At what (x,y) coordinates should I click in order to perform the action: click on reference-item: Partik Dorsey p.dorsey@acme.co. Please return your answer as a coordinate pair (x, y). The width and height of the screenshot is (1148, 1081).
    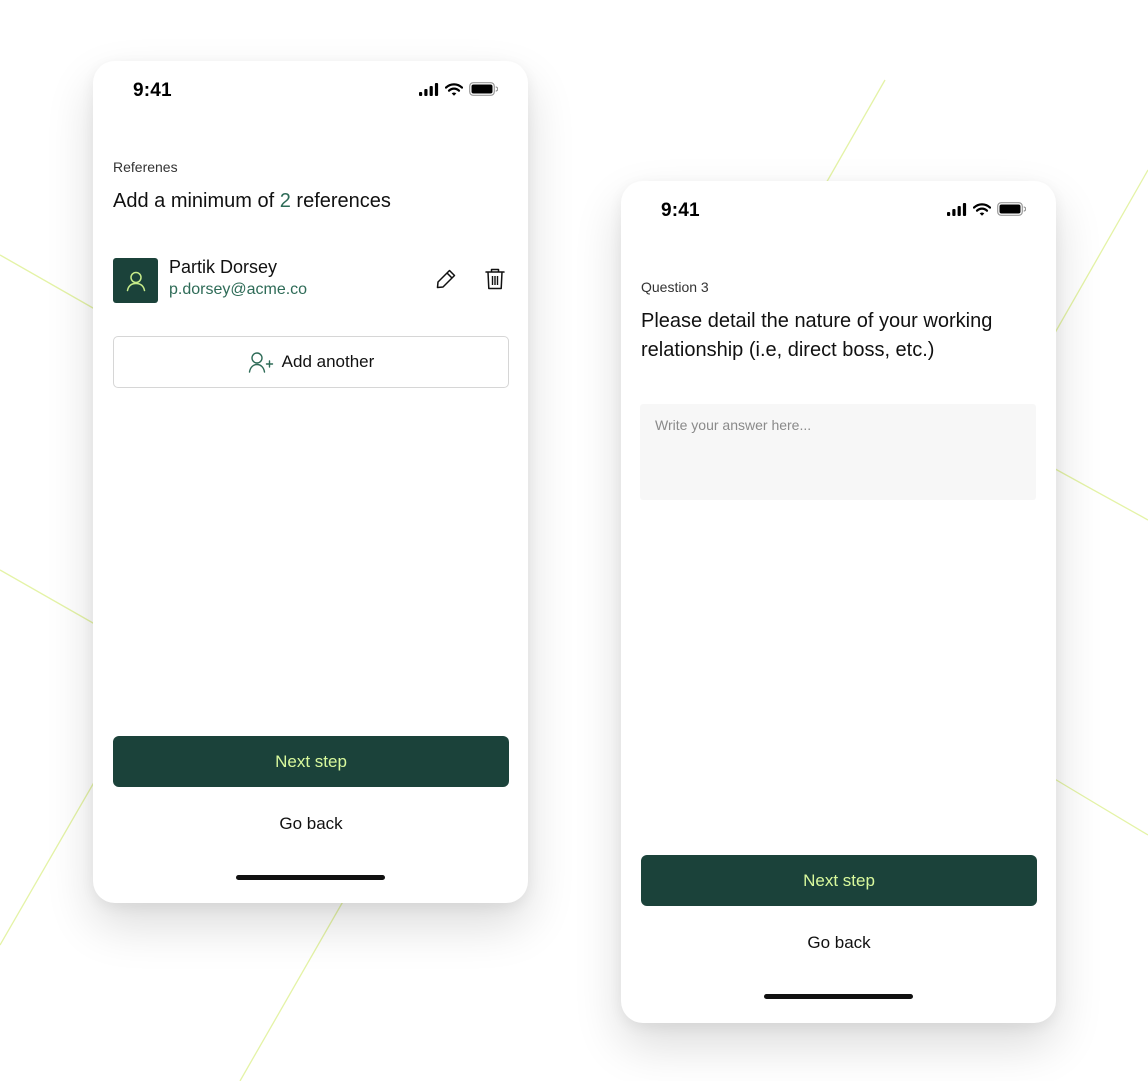
    Looking at the image, I should click on (310, 280).